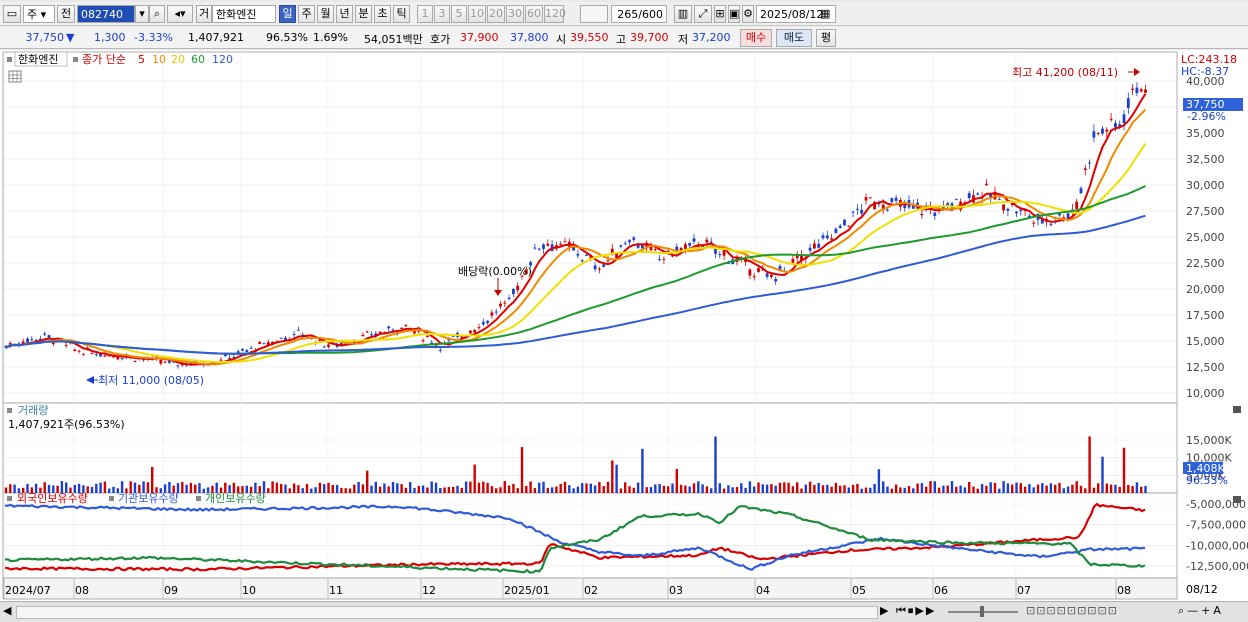 The height and width of the screenshot is (622, 1248). What do you see at coordinates (756, 38) in the screenshot?
I see `buy-button: 매수` at bounding box center [756, 38].